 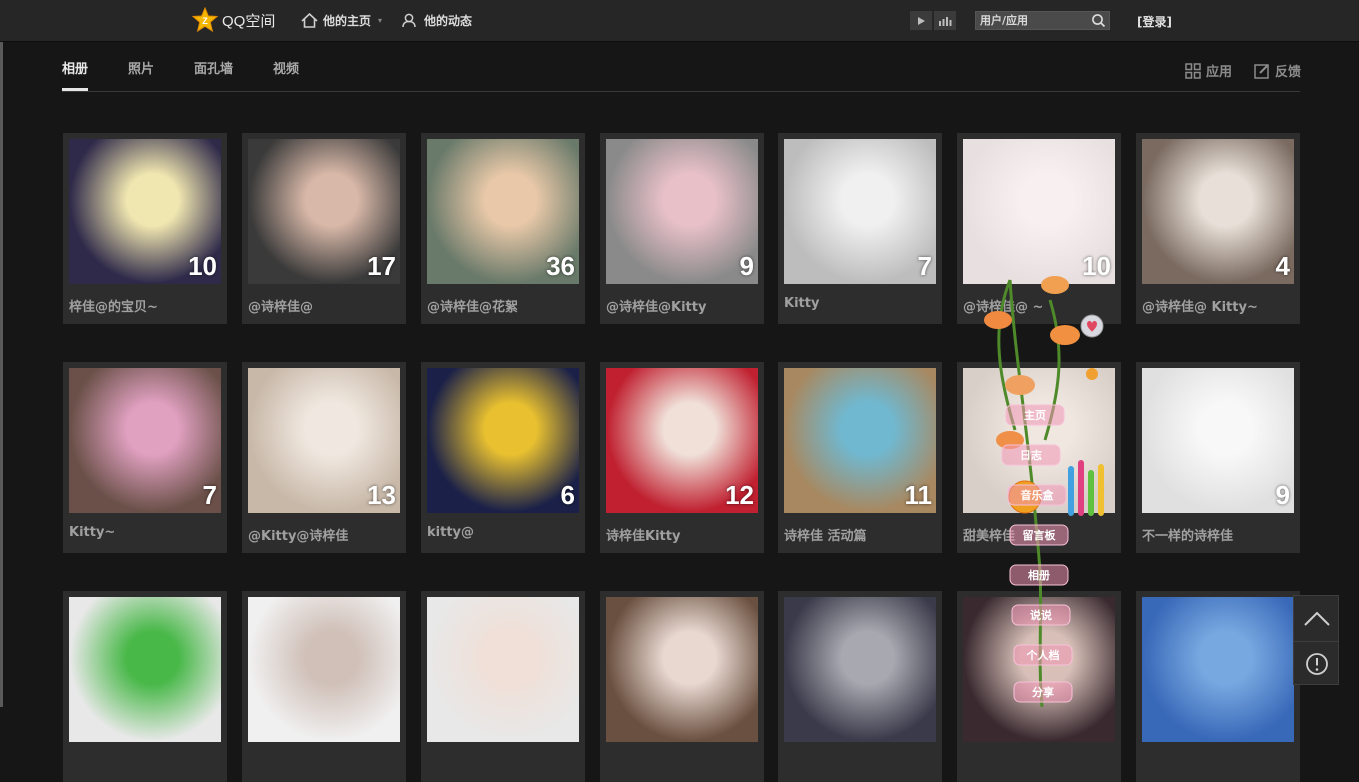 What do you see at coordinates (202, 266) in the screenshot?
I see `photo-count: 10` at bounding box center [202, 266].